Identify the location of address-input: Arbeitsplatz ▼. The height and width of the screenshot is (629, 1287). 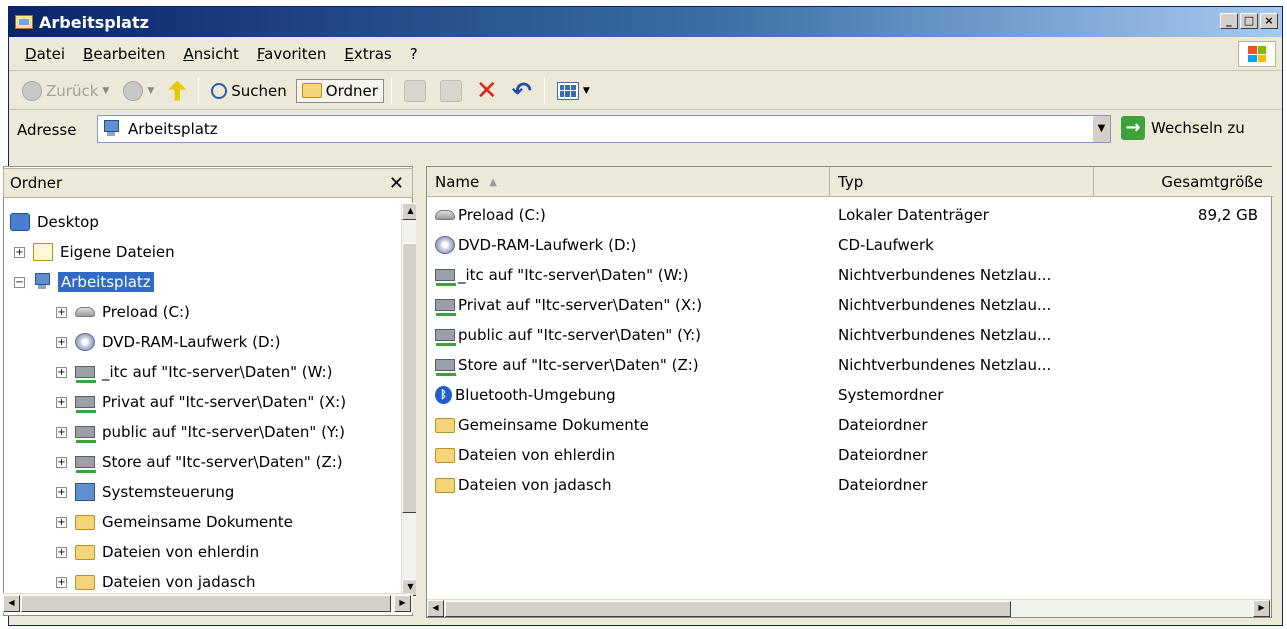
(604, 129).